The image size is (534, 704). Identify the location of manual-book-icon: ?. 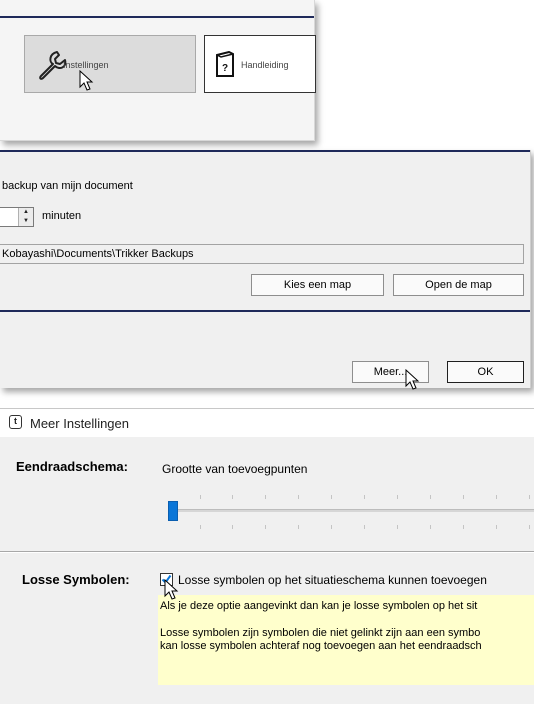
(225, 64).